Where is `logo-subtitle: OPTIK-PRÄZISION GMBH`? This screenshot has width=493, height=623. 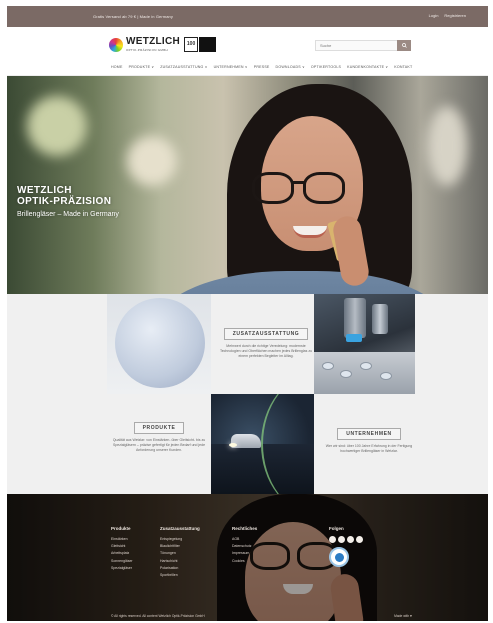 logo-subtitle: OPTIK-PRÄZISION GMBH is located at coordinates (147, 50).